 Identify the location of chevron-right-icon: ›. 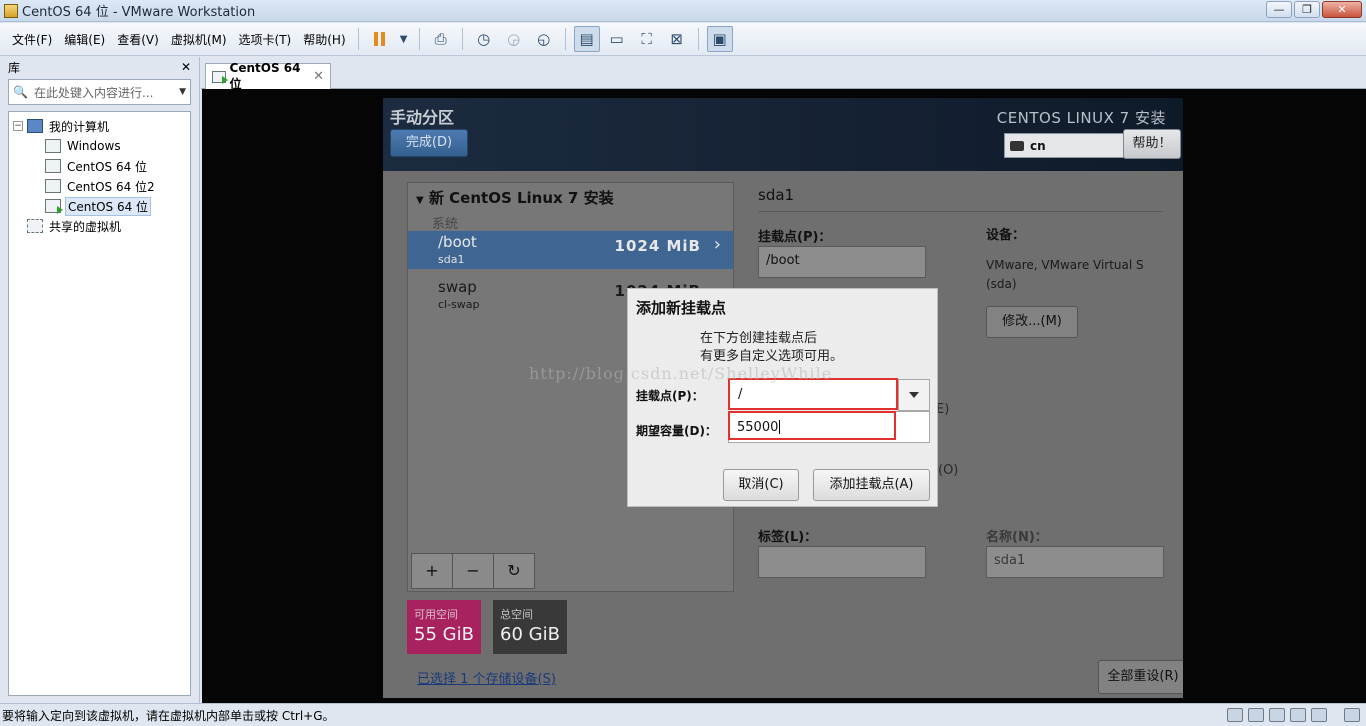
(717, 244).